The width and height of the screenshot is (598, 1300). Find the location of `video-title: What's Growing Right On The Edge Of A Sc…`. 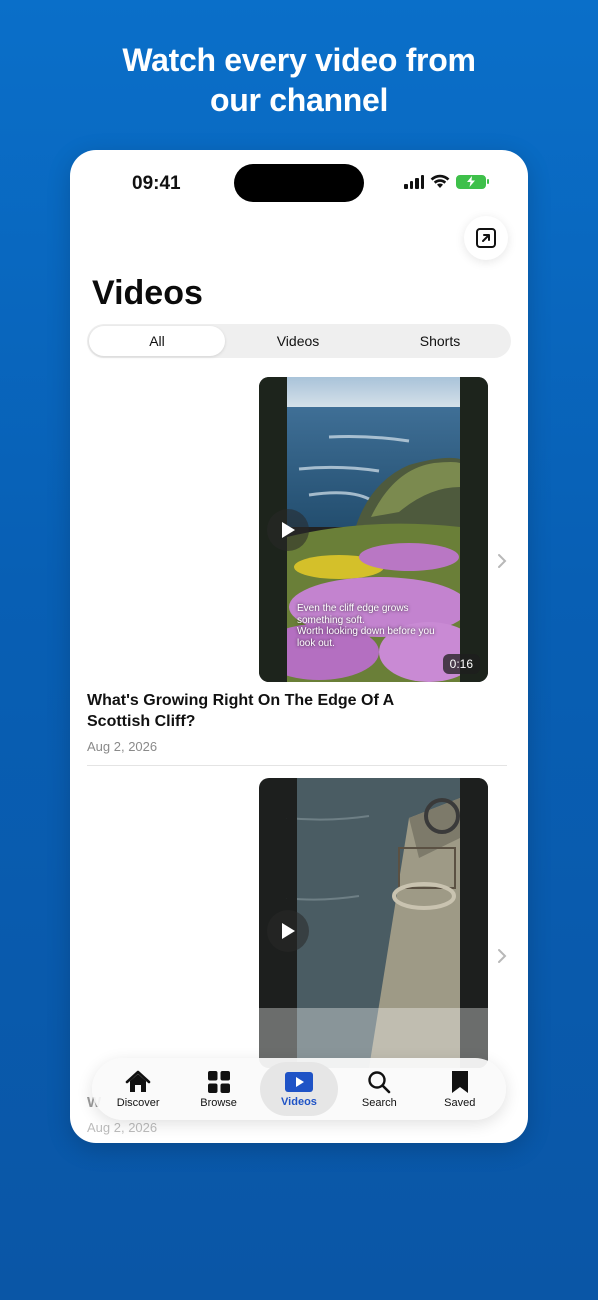

video-title: What's Growing Right On The Edge Of A Sc… is located at coordinates (252, 711).